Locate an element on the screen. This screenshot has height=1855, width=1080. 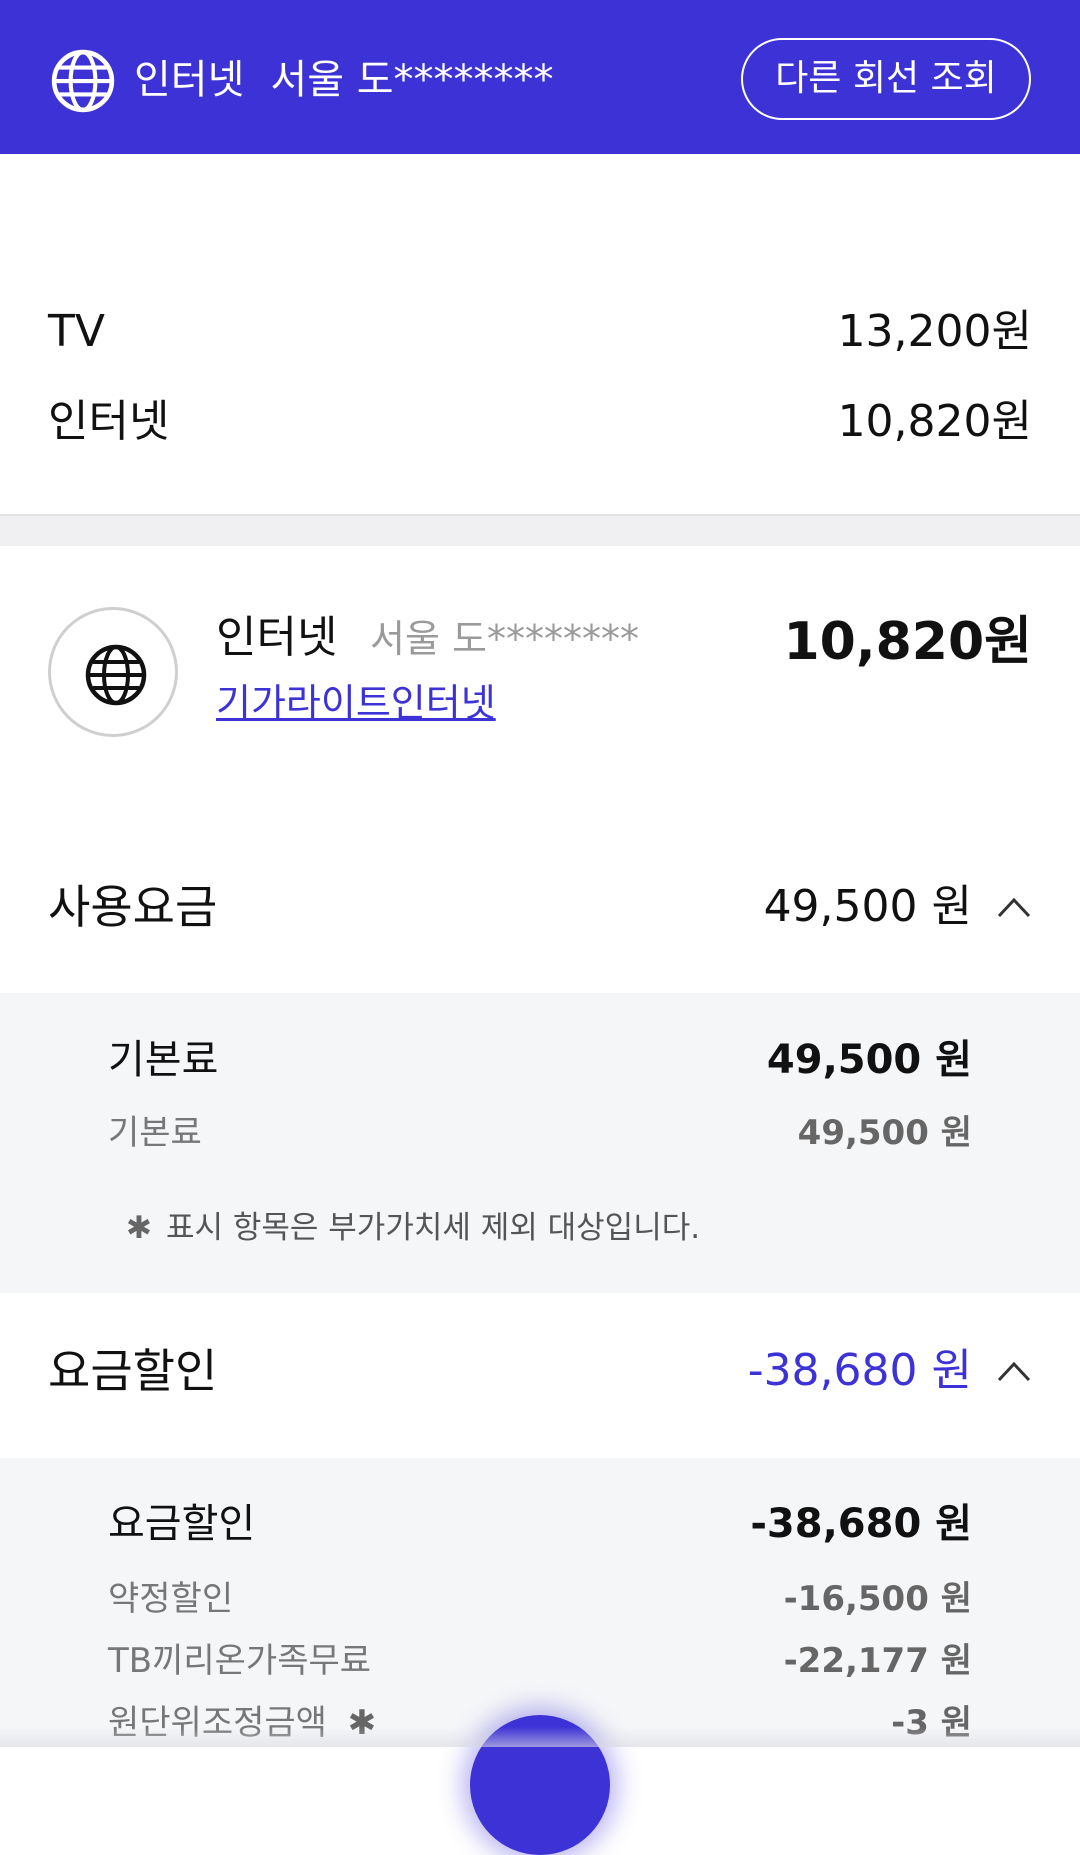
discount-subitem-row: TB끼리온가족무료 -22,177 원 is located at coordinates (540, 1661).